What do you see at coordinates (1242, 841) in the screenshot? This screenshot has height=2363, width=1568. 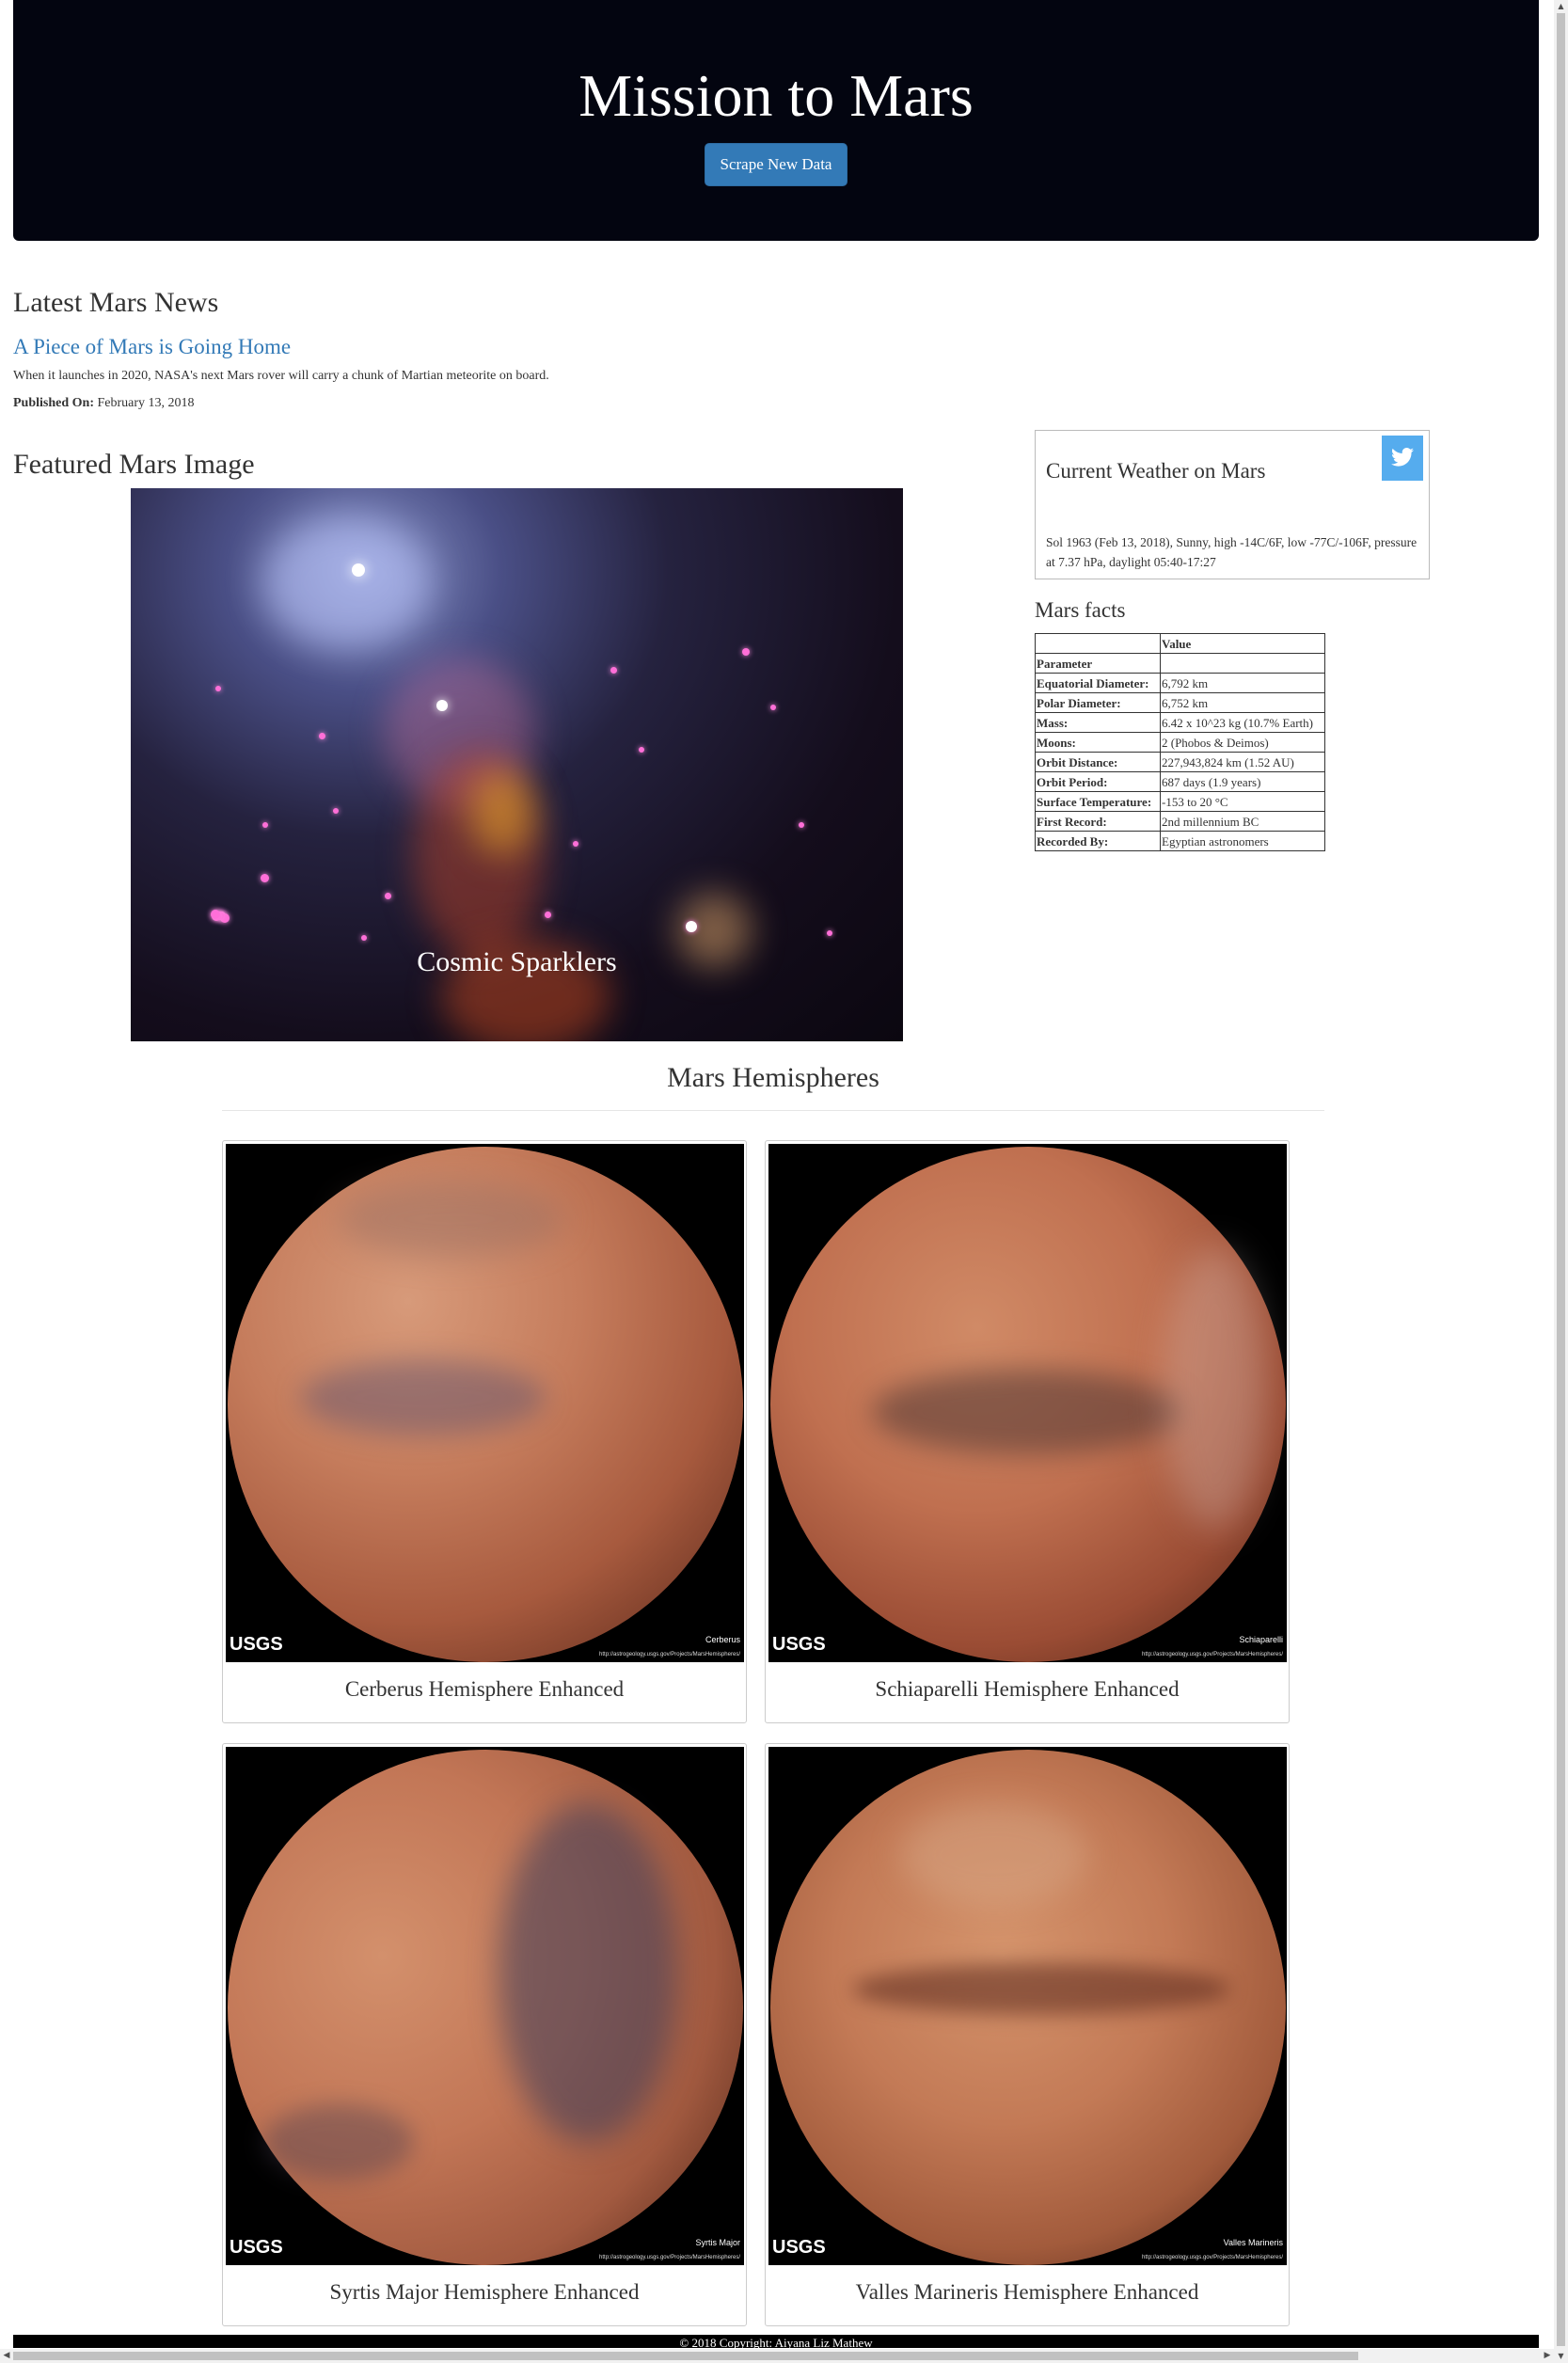 I see `fact-value: Egyptian astronomers` at bounding box center [1242, 841].